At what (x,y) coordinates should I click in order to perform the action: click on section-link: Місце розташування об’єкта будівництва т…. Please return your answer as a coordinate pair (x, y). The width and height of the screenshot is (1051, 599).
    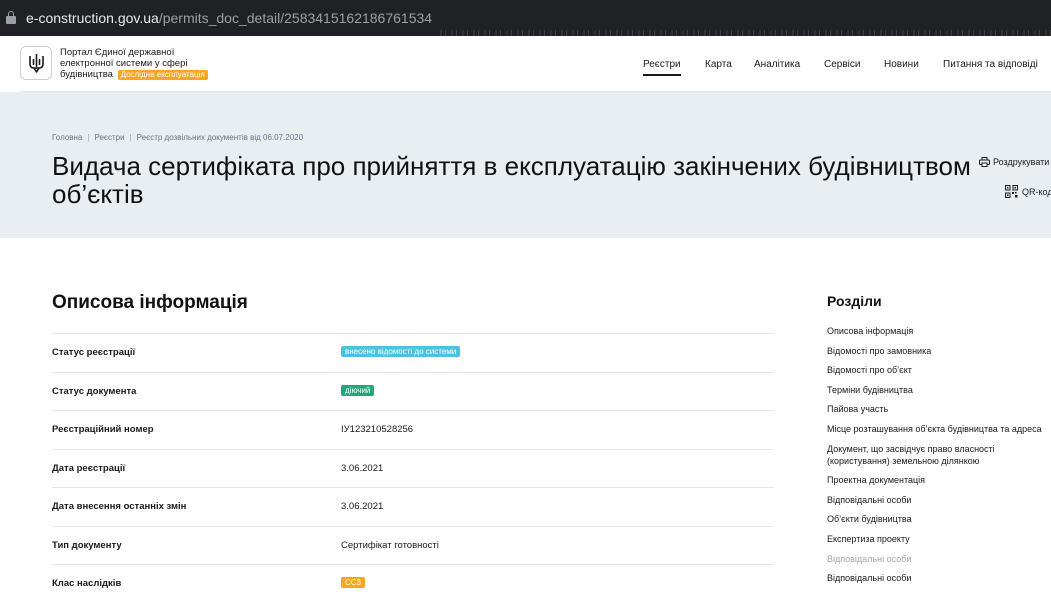
    Looking at the image, I should click on (939, 429).